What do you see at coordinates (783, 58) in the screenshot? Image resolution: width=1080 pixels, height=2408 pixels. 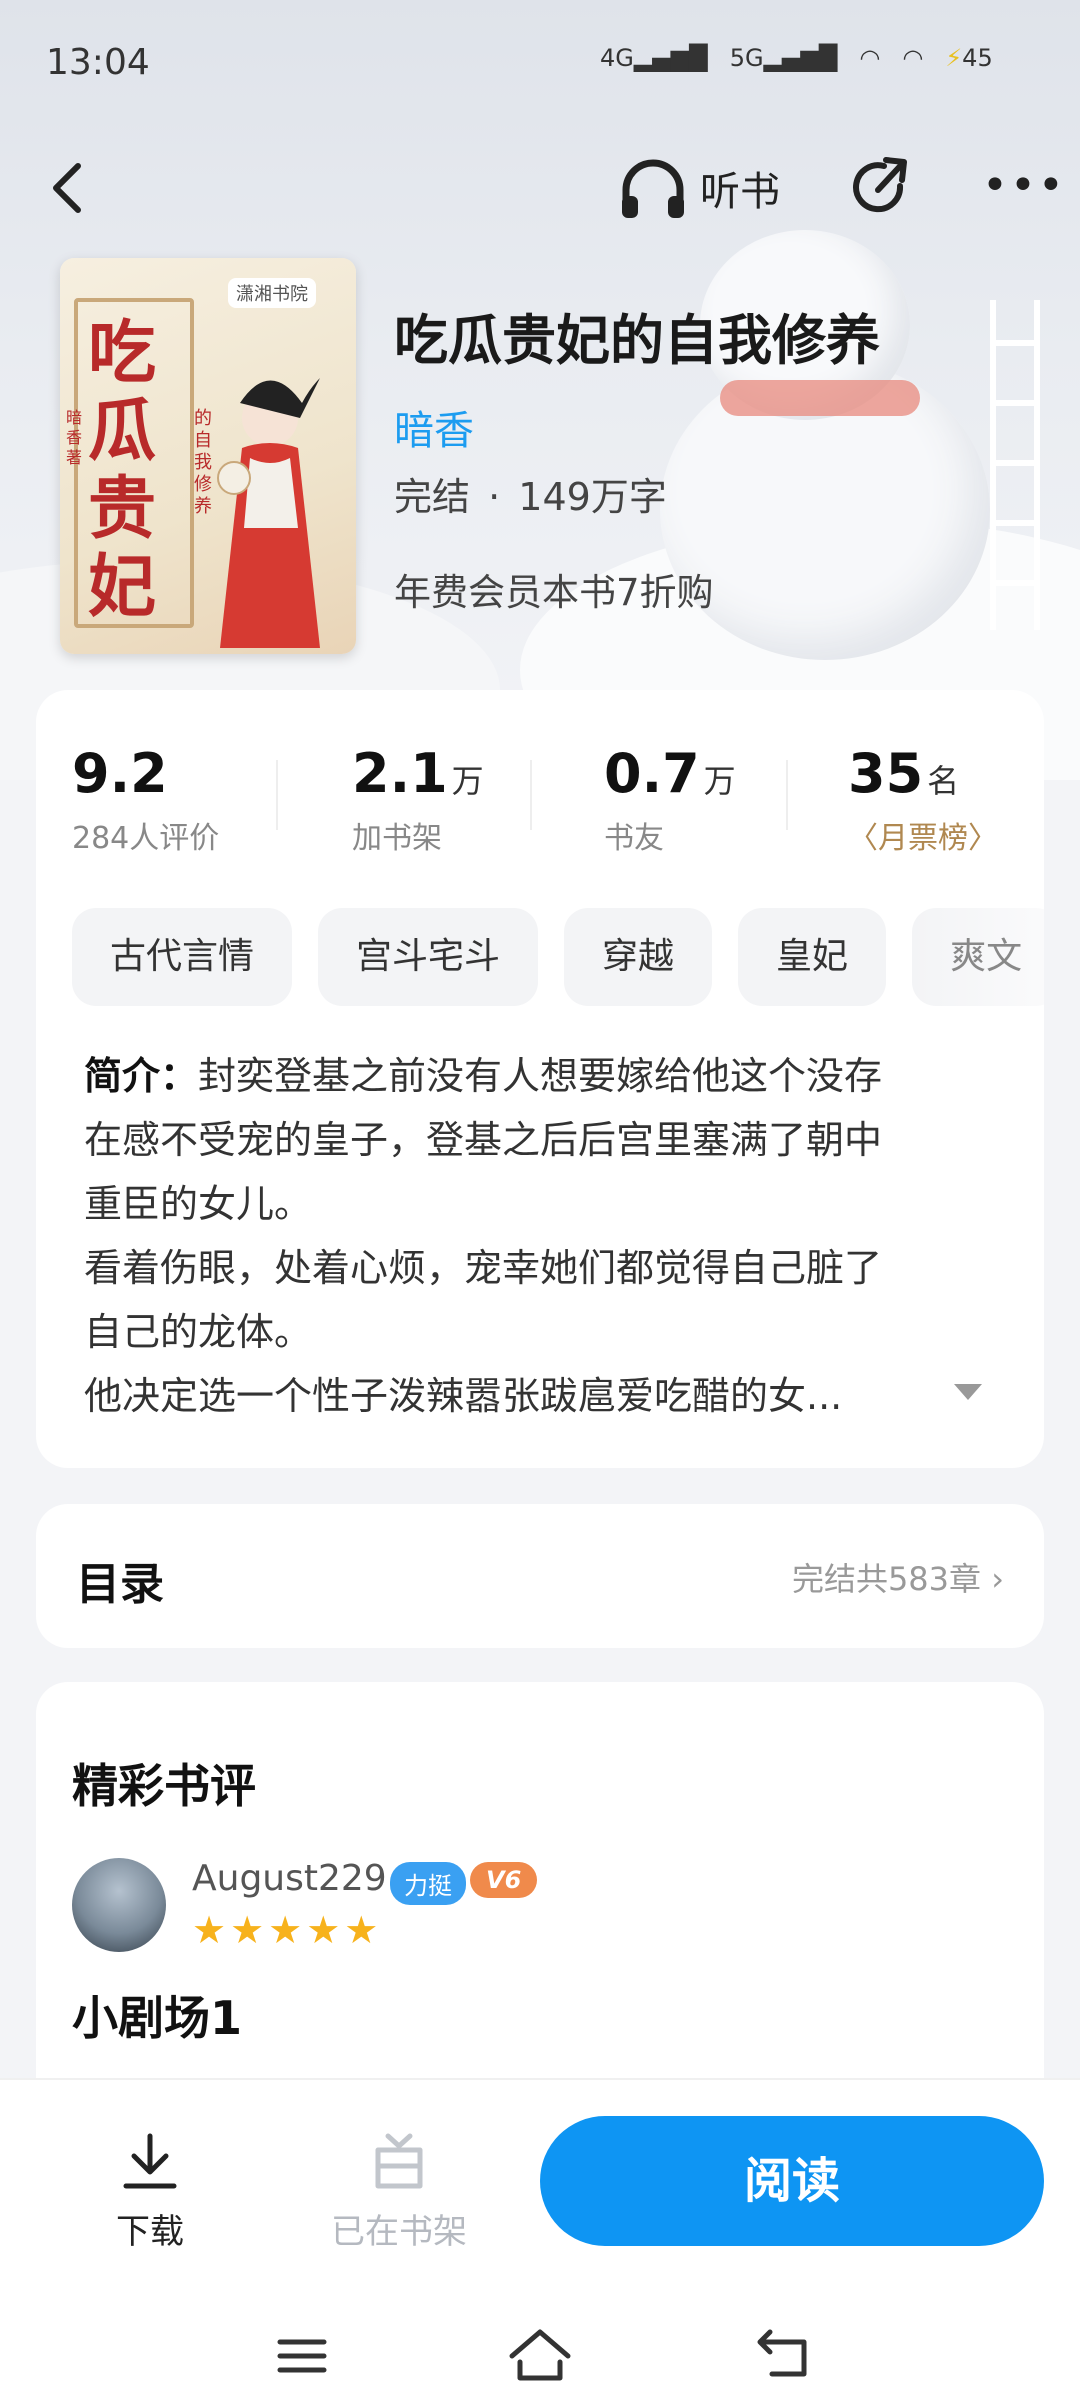 I see `cell-signal-5g-icon: 5G▂▄▆█` at bounding box center [783, 58].